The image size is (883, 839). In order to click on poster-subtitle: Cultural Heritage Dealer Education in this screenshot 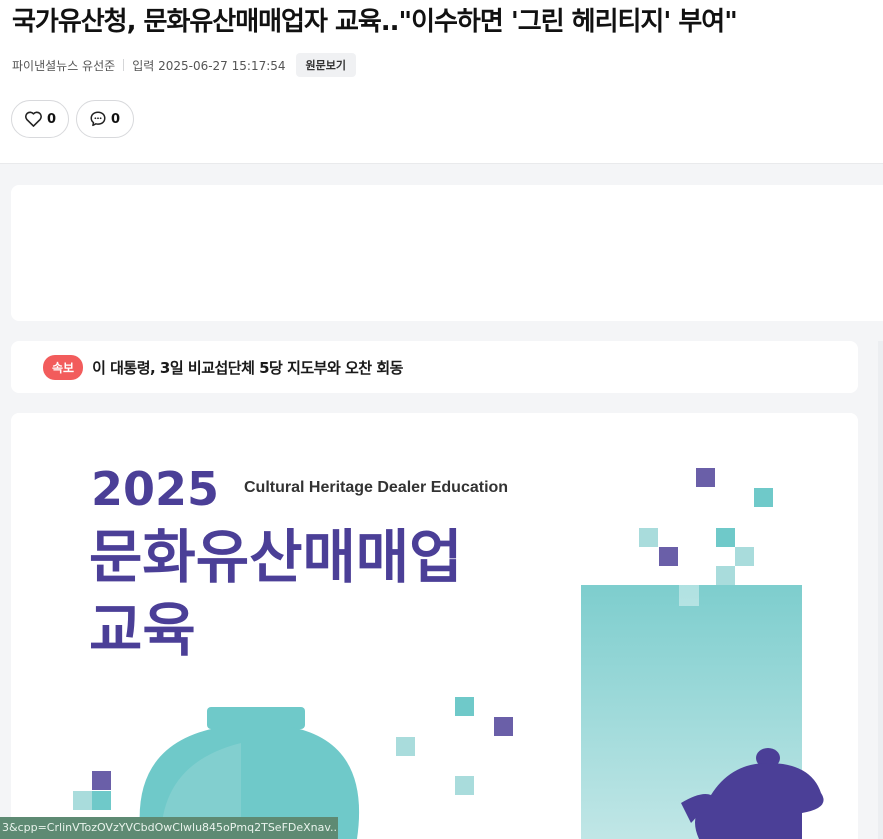, I will do `click(376, 487)`.